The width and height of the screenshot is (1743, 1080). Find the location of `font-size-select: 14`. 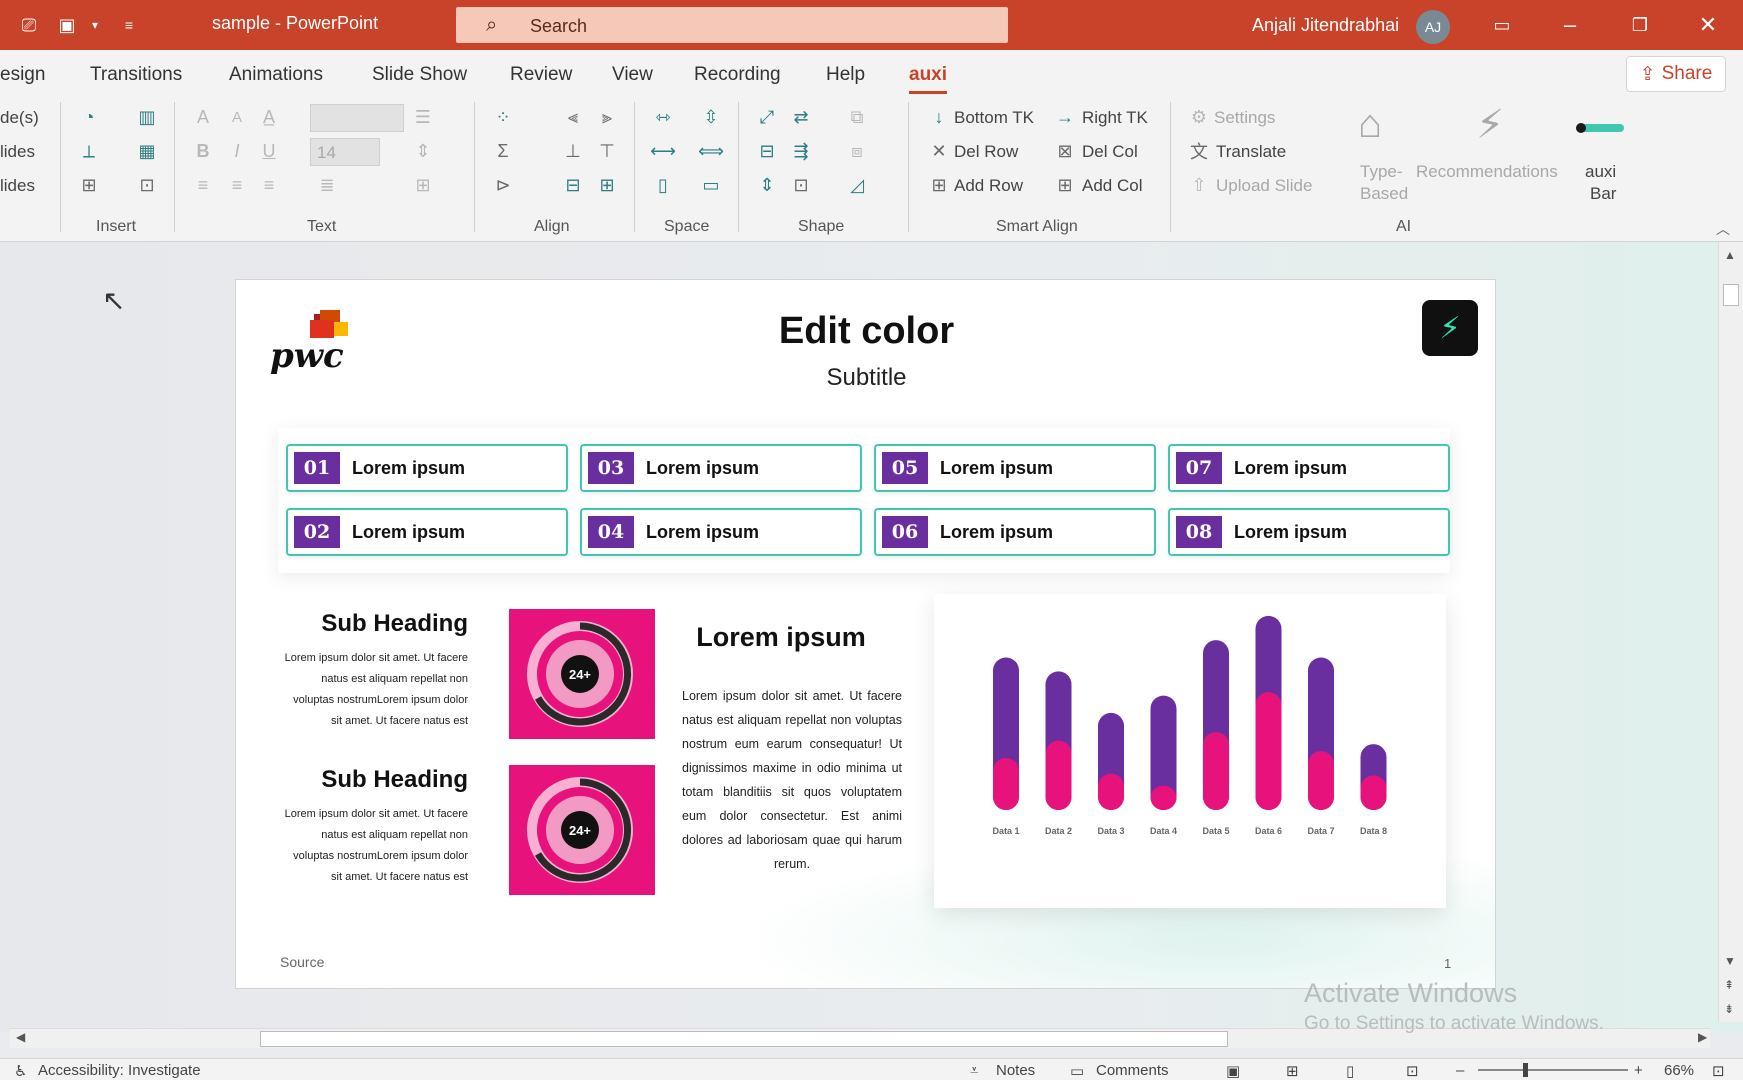

font-size-select: 14 is located at coordinates (345, 152).